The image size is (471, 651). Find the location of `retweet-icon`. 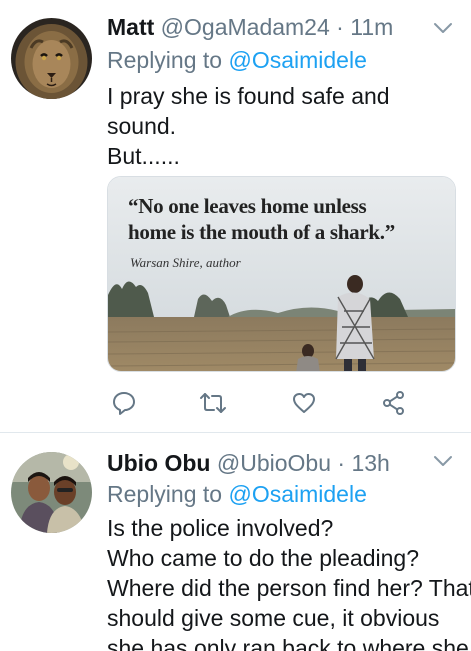

retweet-icon is located at coordinates (213, 403).